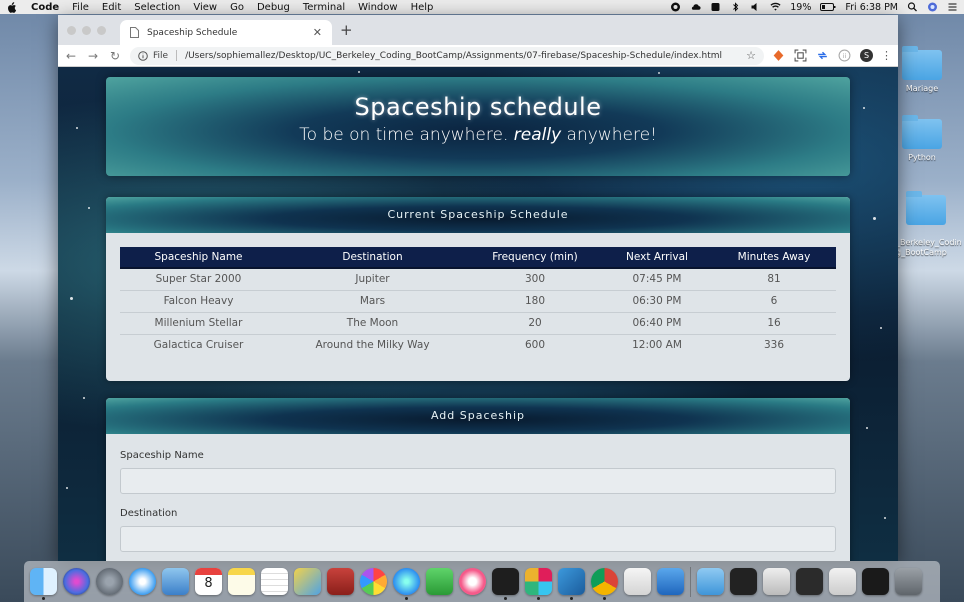  What do you see at coordinates (307, 581) in the screenshot?
I see `preview-icon` at bounding box center [307, 581].